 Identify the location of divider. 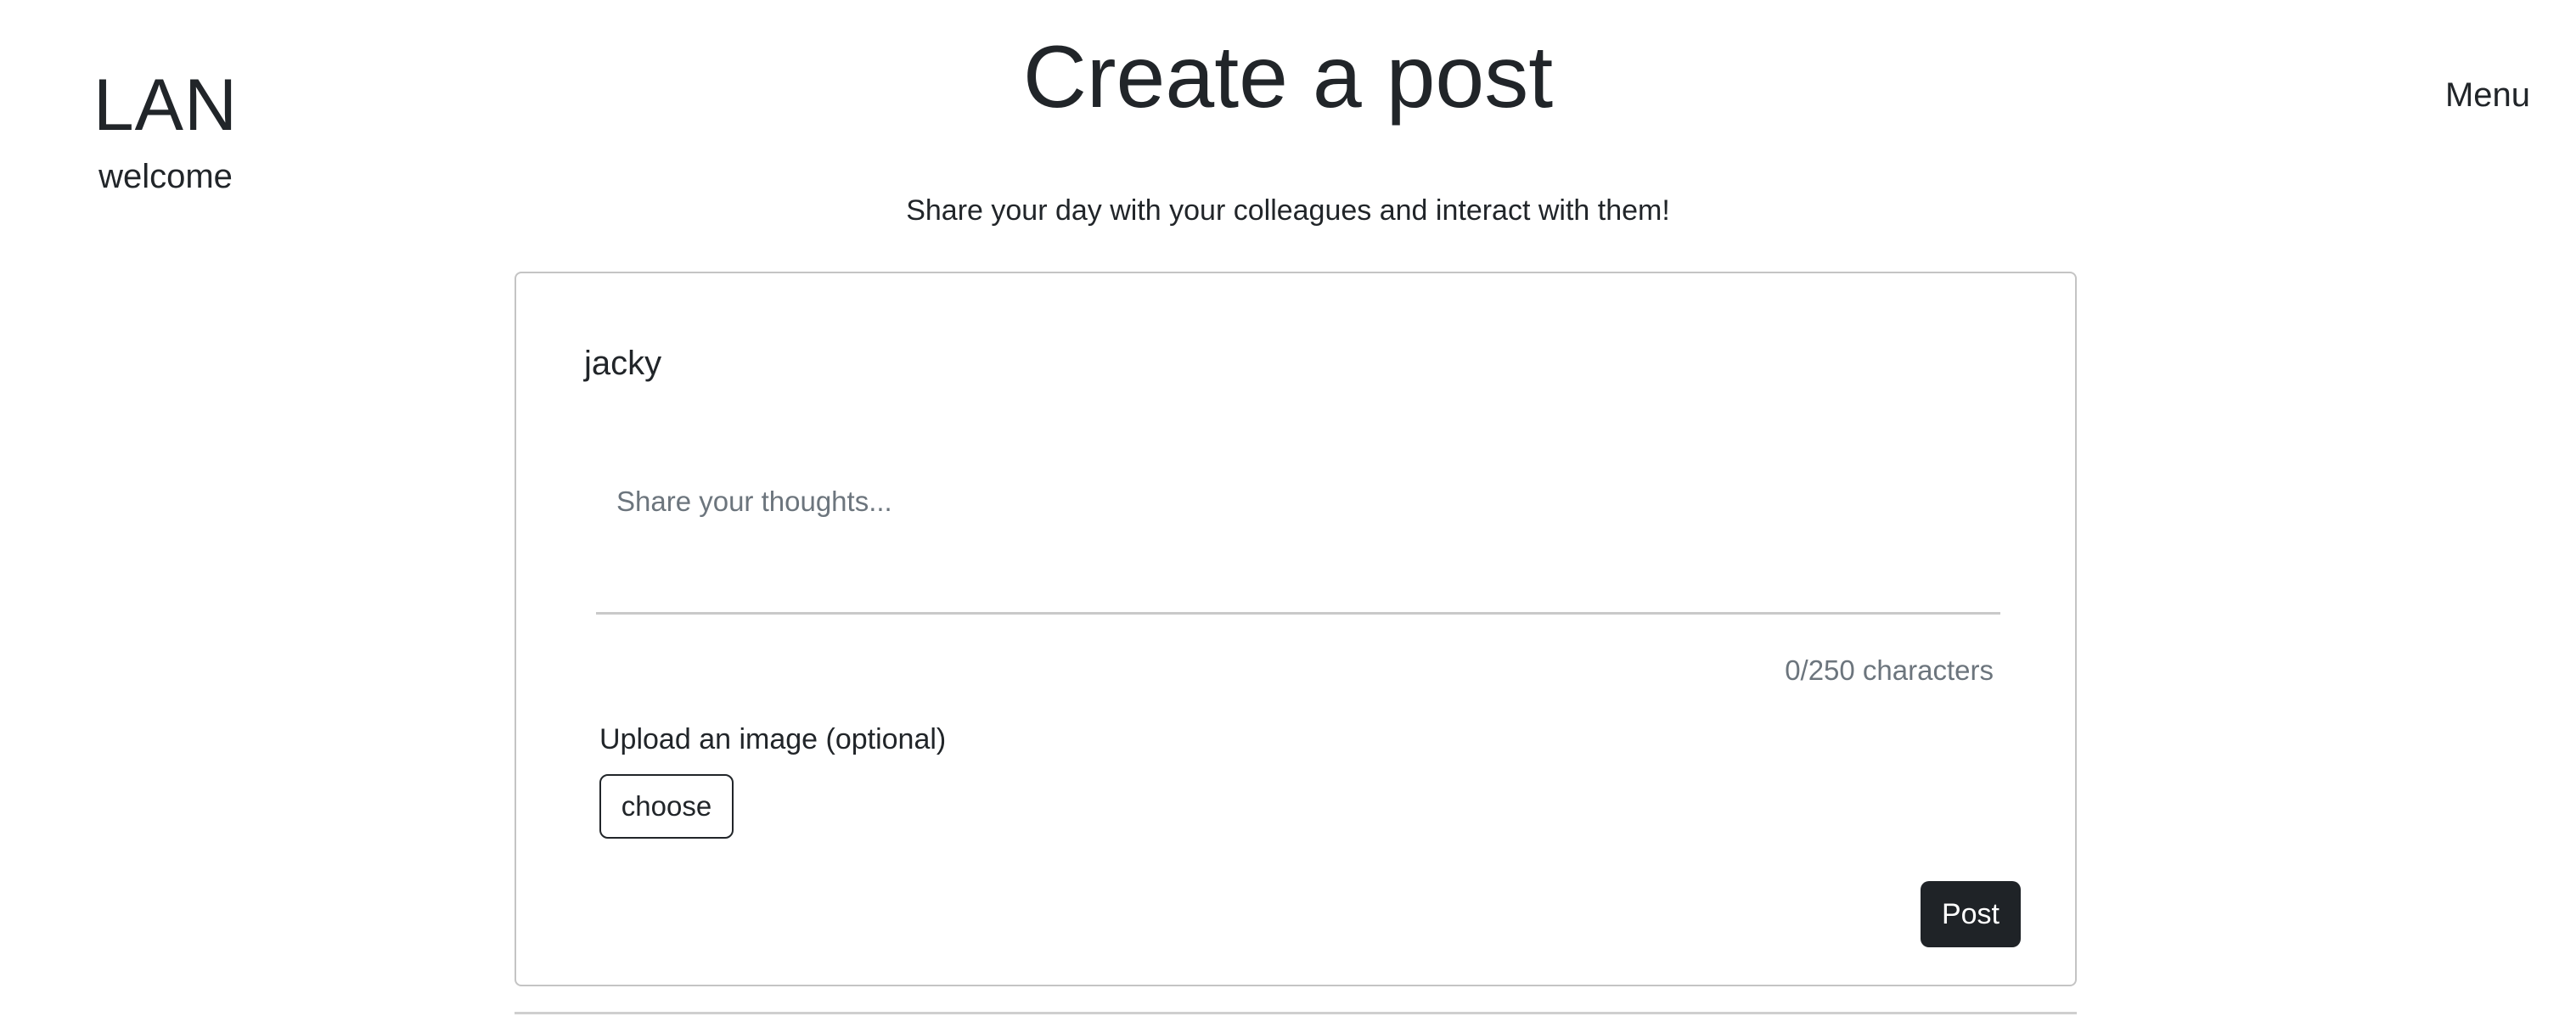
(1296, 1013).